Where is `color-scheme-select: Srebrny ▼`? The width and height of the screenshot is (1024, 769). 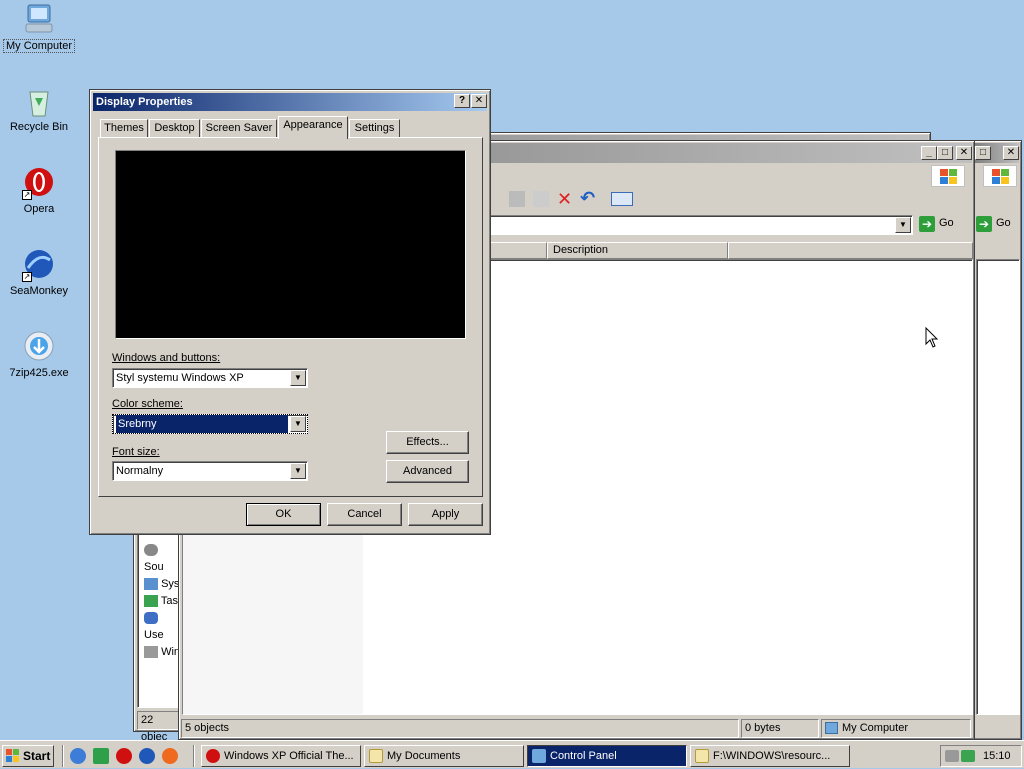
color-scheme-select: Srebrny ▼ is located at coordinates (210, 424).